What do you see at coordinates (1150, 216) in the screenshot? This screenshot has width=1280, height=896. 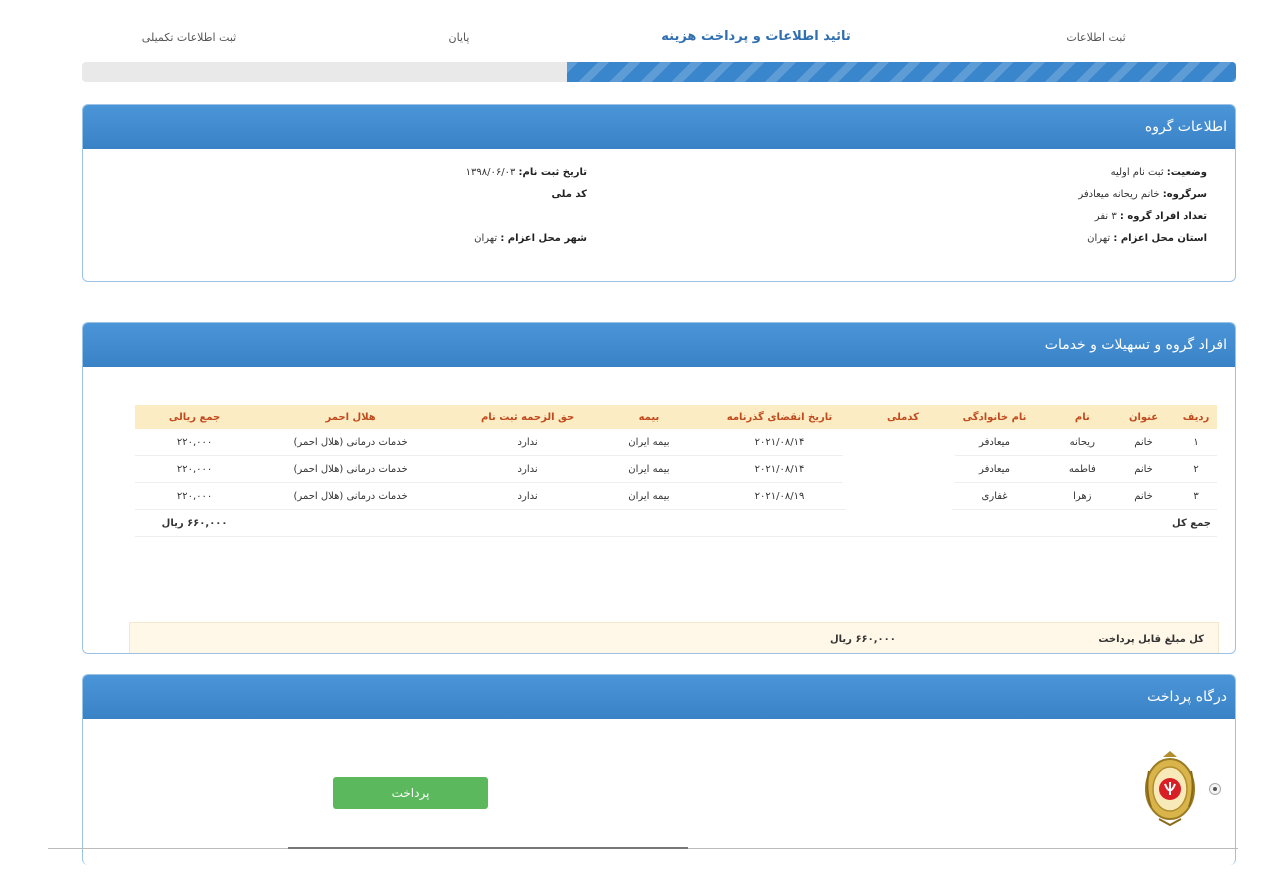 I see `group-member-count: تعداد افراد گروه : ۳ نفر` at bounding box center [1150, 216].